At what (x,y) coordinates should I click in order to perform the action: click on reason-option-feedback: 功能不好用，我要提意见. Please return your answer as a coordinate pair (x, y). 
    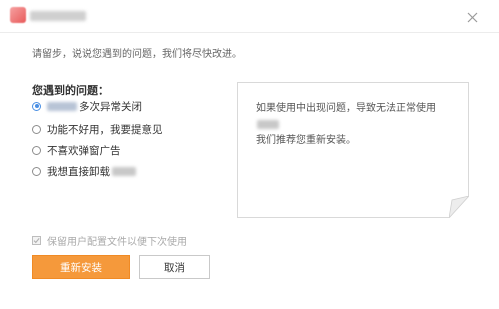
    Looking at the image, I should click on (97, 129).